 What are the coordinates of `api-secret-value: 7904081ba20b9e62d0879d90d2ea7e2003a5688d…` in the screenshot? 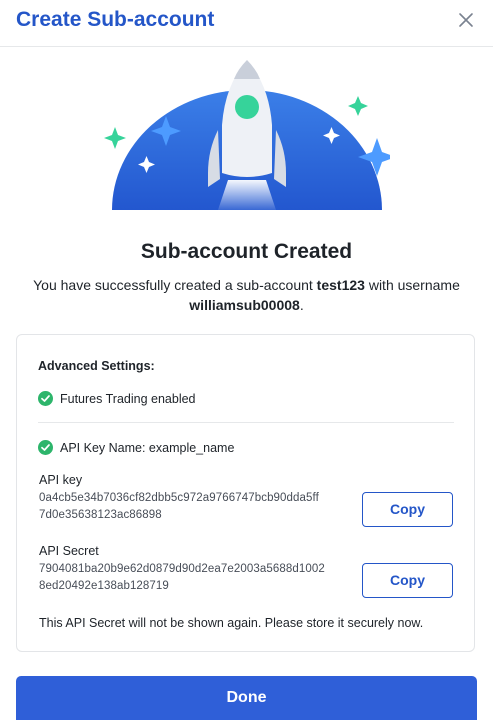 It's located at (189, 578).